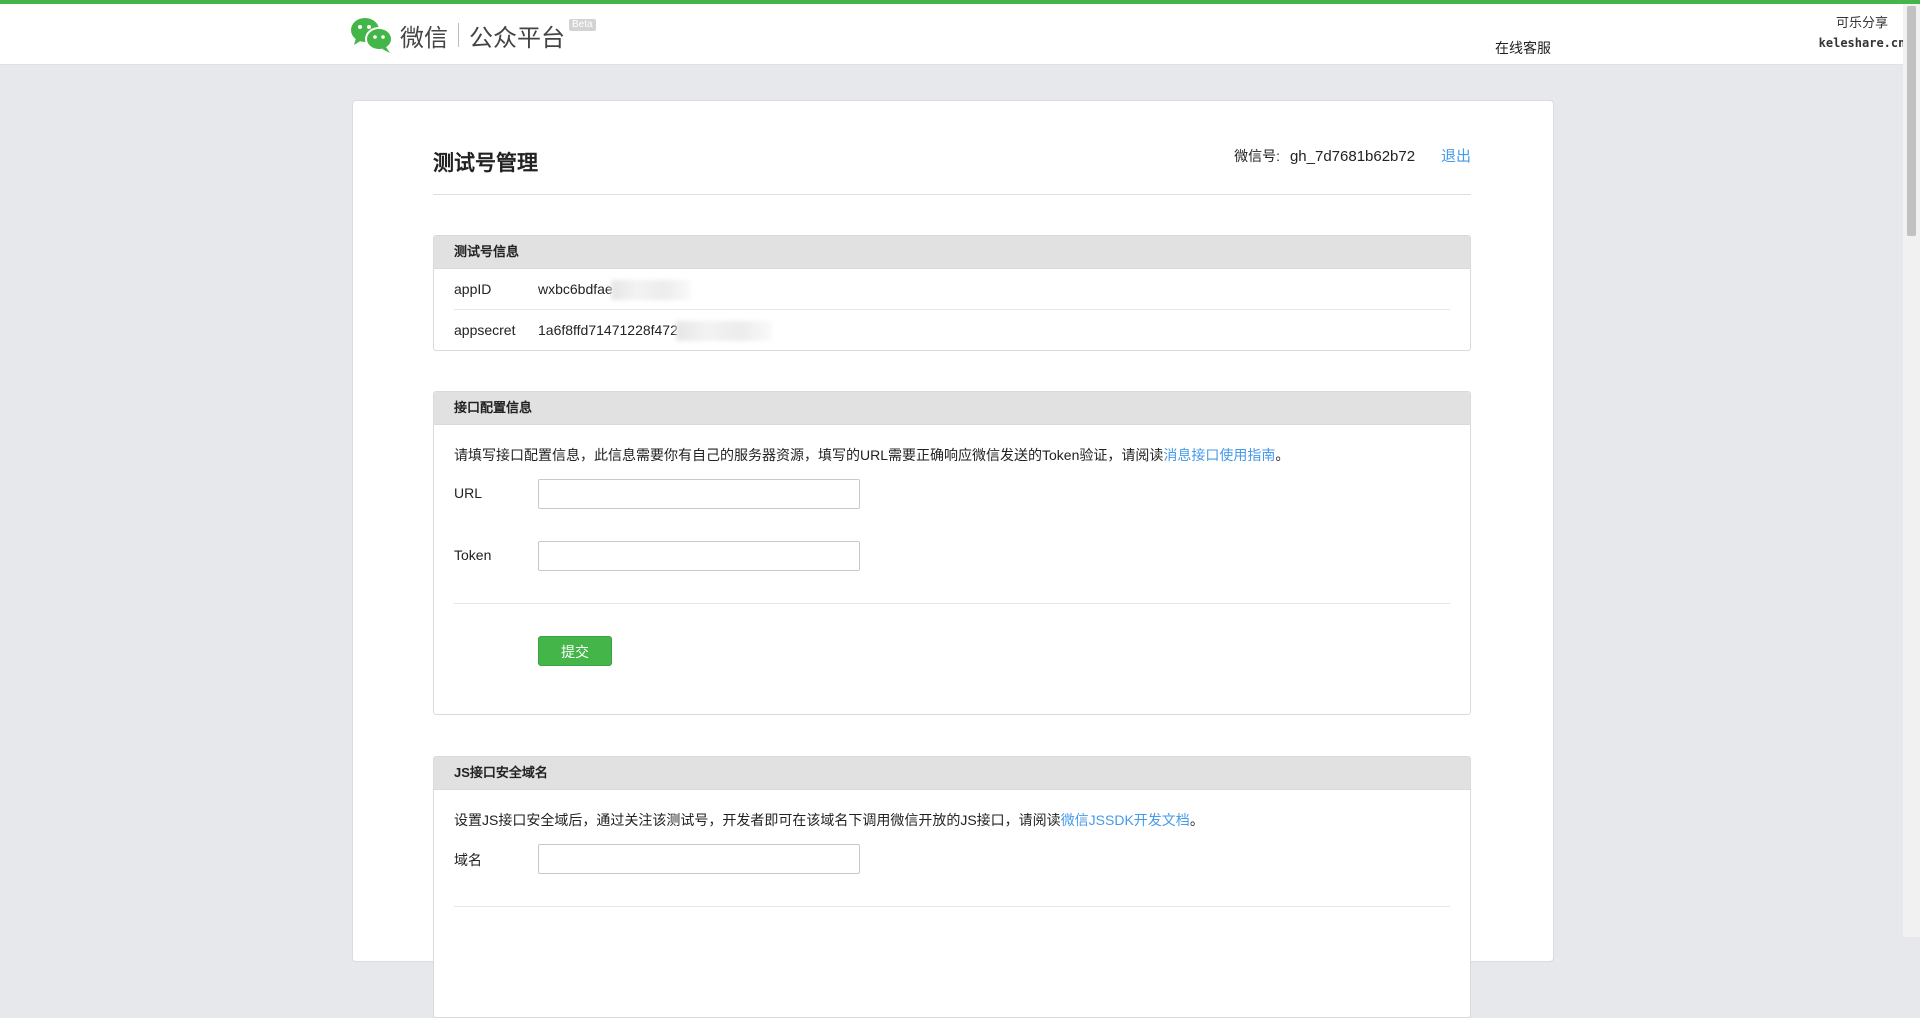 This screenshot has width=1920, height=1018. What do you see at coordinates (699, 494) in the screenshot?
I see `url-input` at bounding box center [699, 494].